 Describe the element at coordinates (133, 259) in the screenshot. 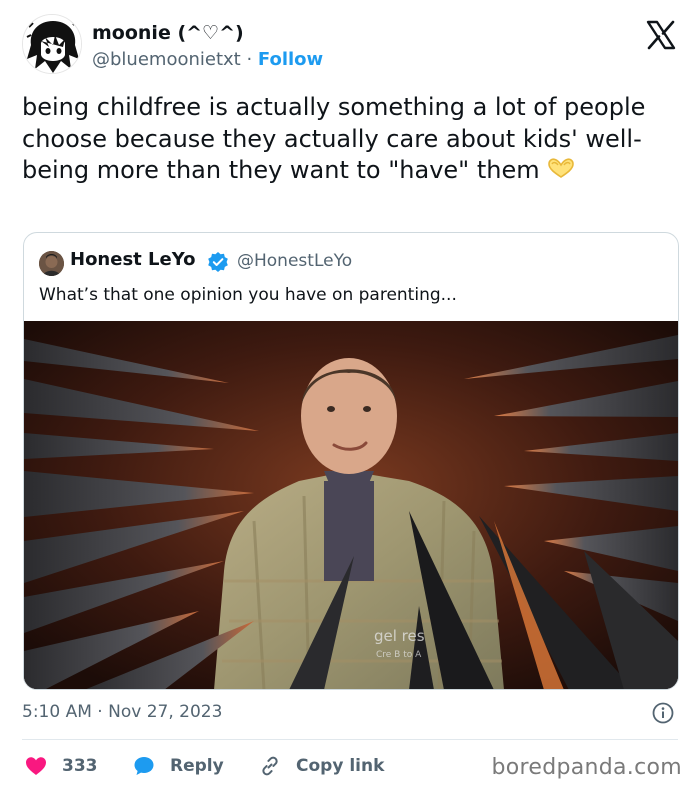

I see `quoted-display-name: Honest LeYo` at that location.